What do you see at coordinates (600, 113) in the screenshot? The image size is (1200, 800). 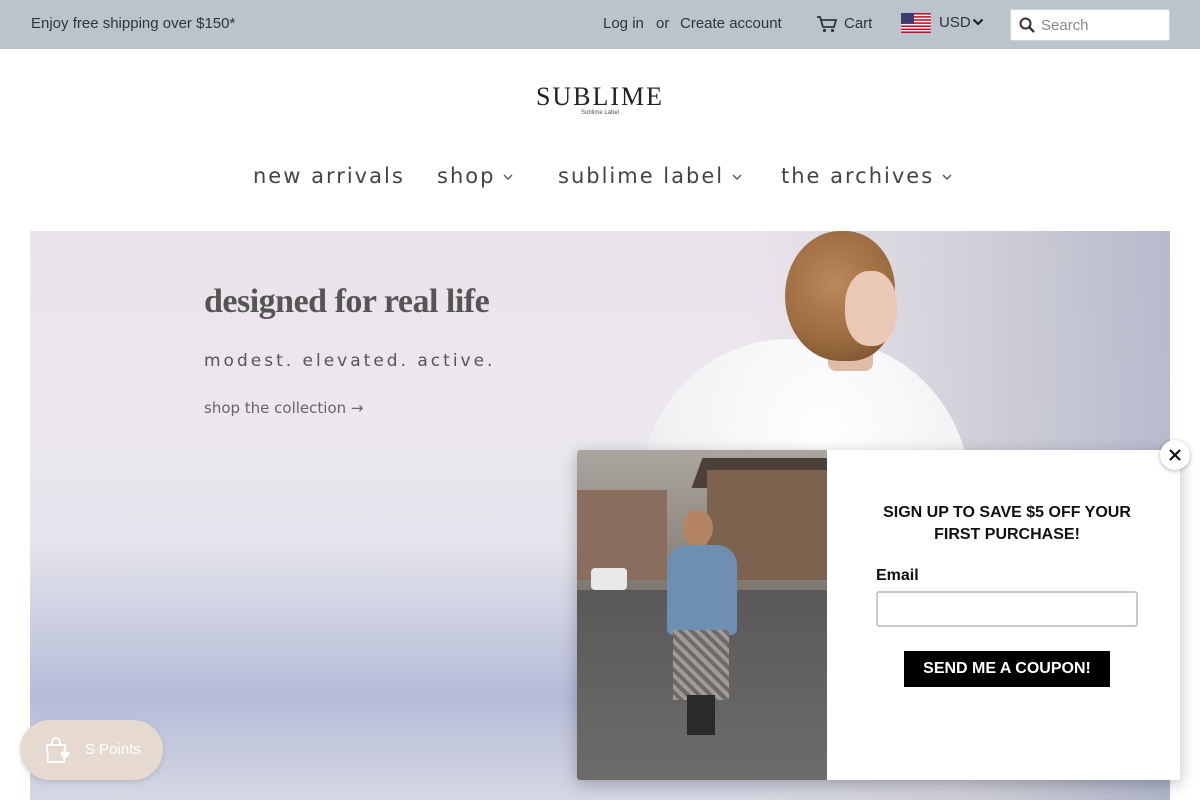 I see `logo-subtitle: Sublime Label` at bounding box center [600, 113].